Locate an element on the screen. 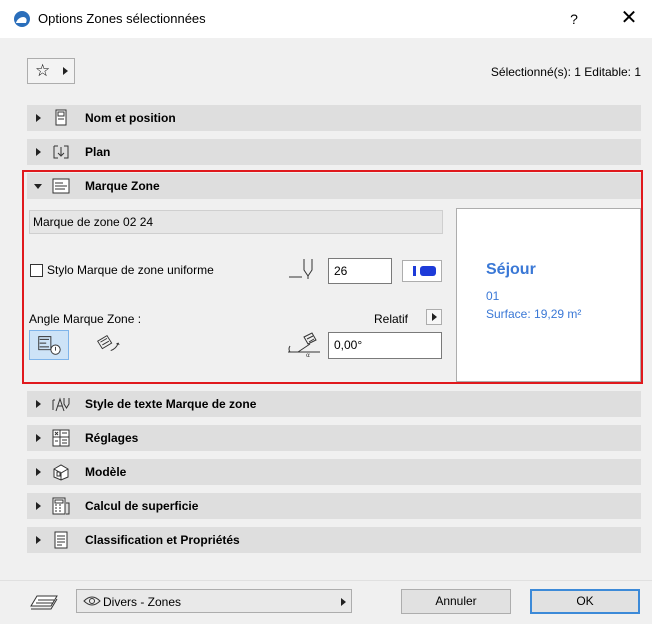 This screenshot has height=624, width=652. pen-color-swatch is located at coordinates (428, 271).